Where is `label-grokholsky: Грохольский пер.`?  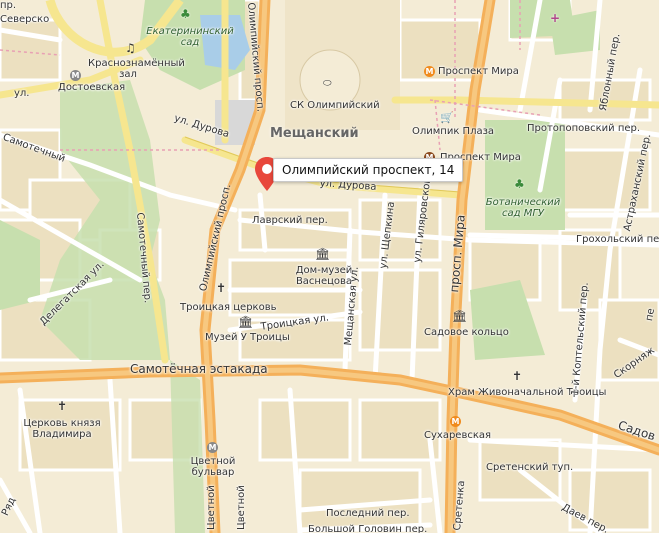 label-grokholsky: Грохольский пер. is located at coordinates (617, 239).